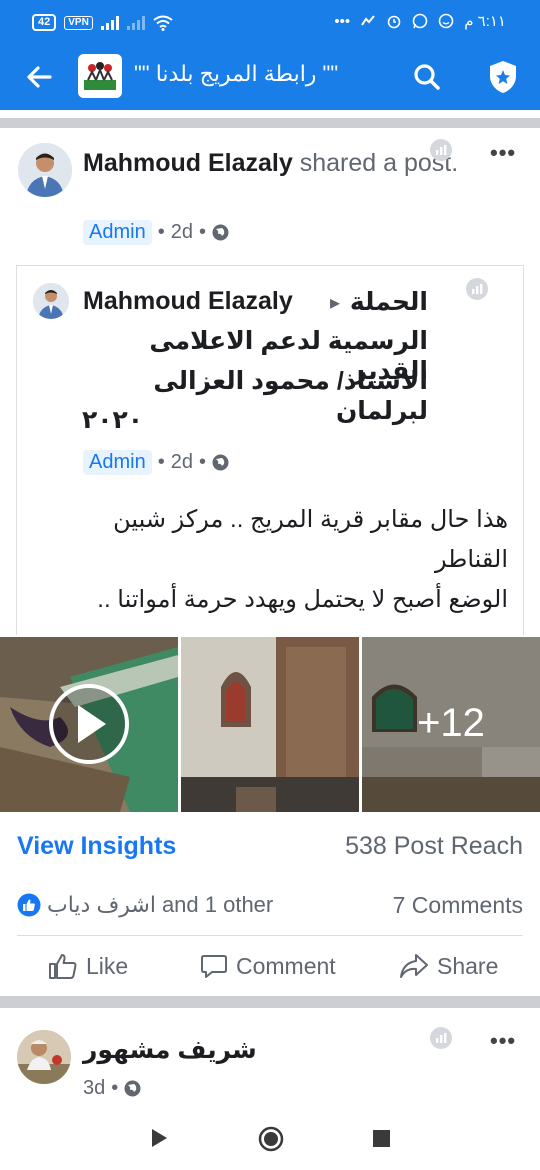  I want to click on body-line-1: هذا حال مقابر قرية المريج .. مركز شبين, so click(310, 519).